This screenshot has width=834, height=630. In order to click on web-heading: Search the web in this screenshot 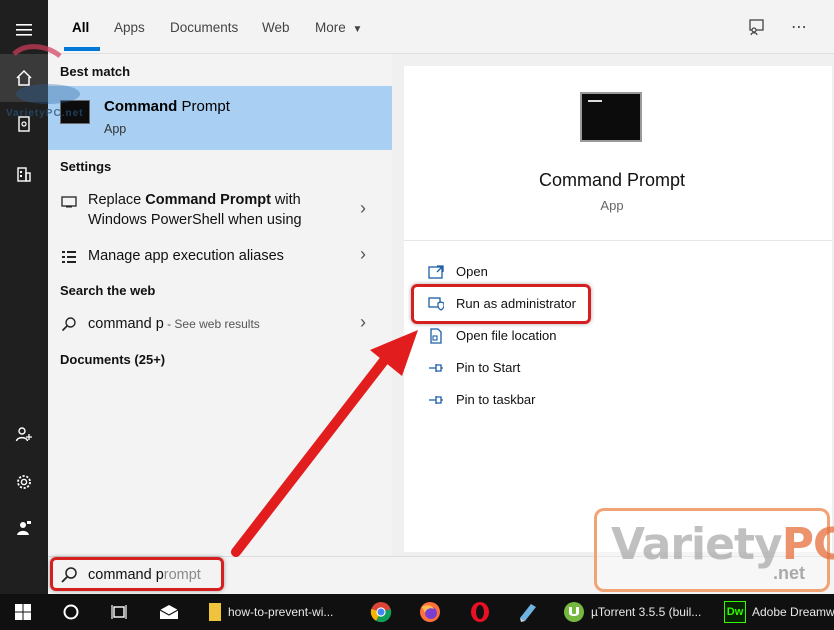, I will do `click(108, 290)`.